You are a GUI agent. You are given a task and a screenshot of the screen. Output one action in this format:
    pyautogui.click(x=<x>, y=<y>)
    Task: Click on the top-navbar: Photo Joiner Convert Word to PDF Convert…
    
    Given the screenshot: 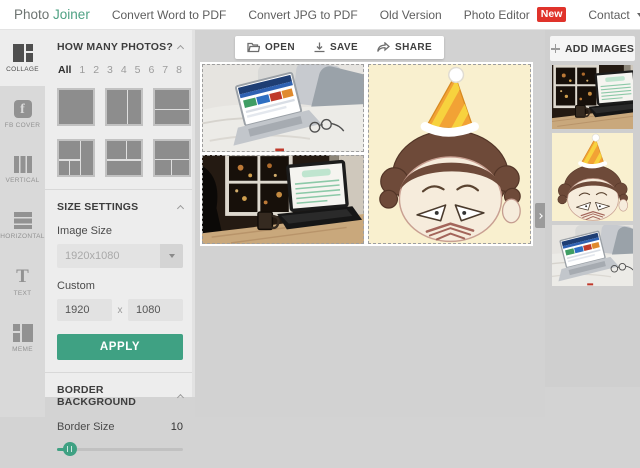 What is the action you would take?
    pyautogui.click(x=320, y=15)
    